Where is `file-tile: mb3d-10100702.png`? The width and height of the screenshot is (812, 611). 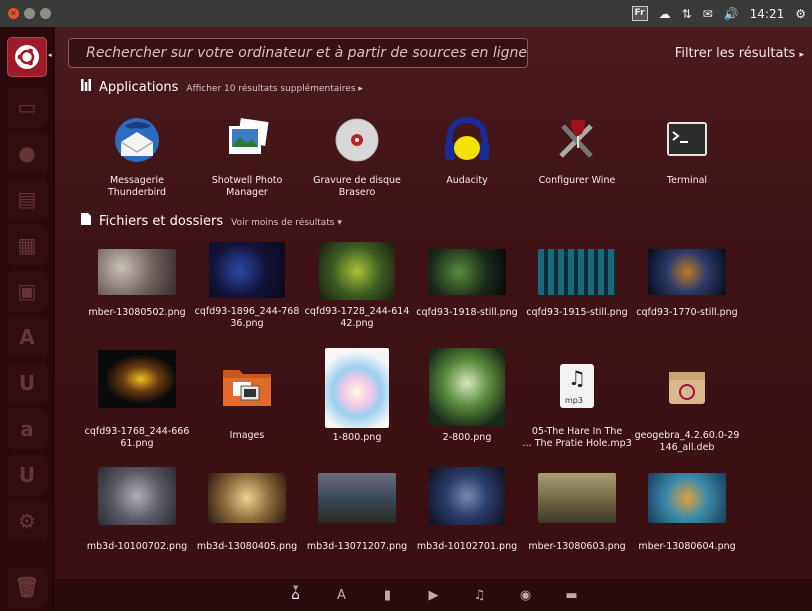 file-tile: mb3d-10100702.png is located at coordinates (137, 510).